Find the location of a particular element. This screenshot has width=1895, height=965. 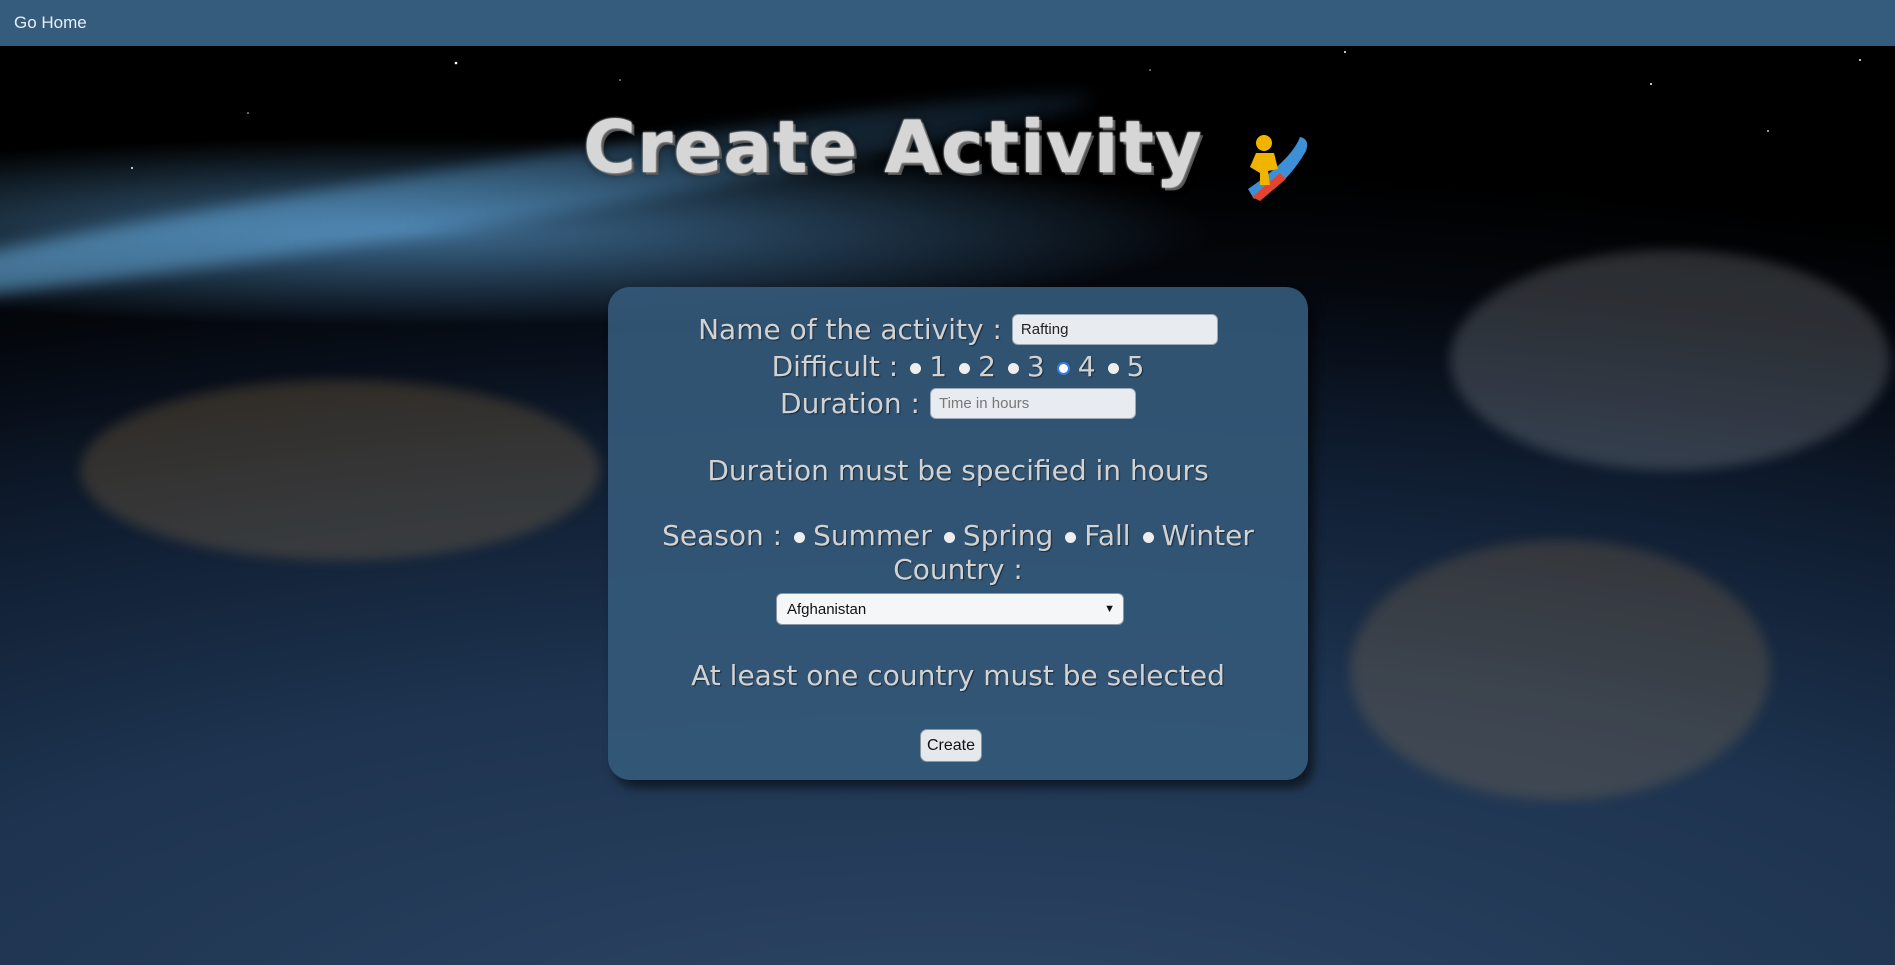

country-row: Country : is located at coordinates (958, 569).